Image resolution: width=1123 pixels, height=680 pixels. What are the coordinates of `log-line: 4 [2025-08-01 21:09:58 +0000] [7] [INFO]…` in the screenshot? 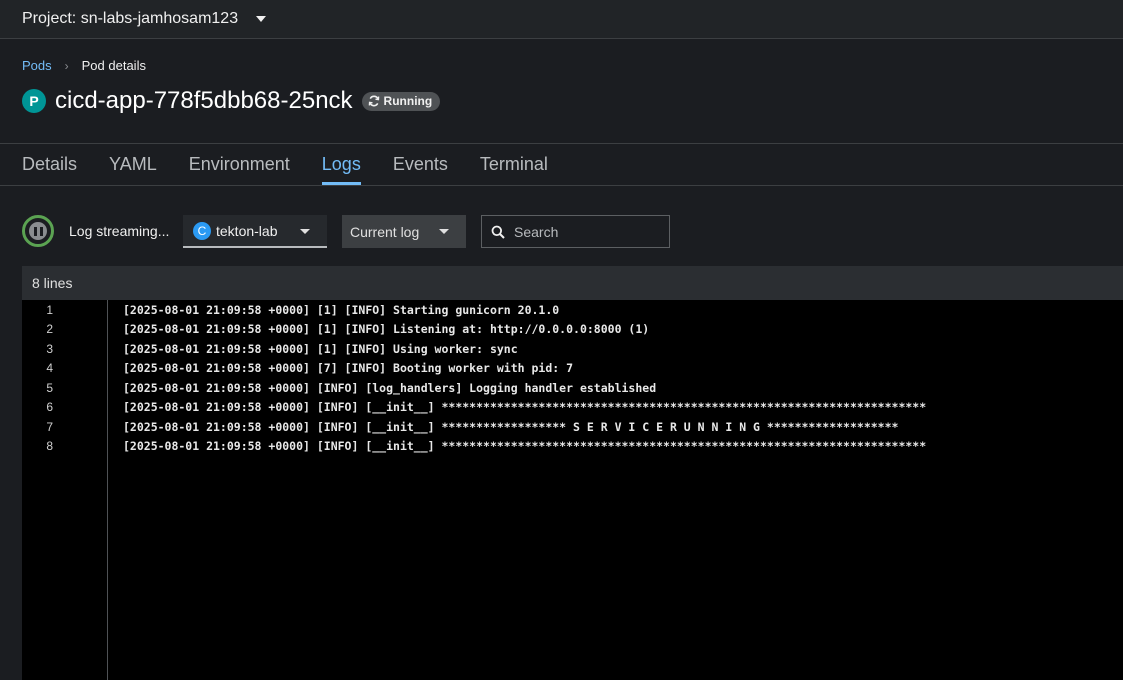 It's located at (572, 368).